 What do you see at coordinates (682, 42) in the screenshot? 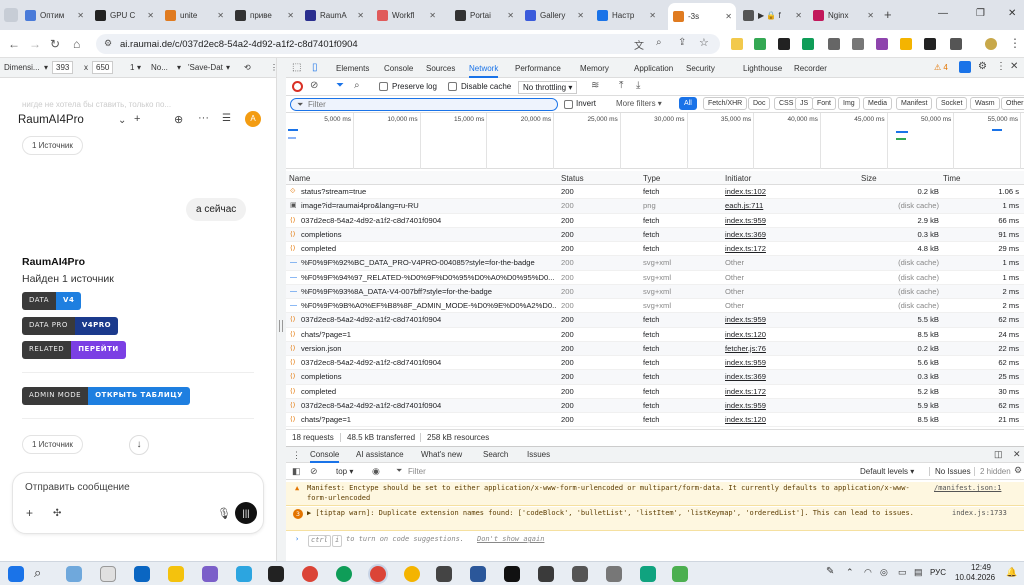
I see `share-icon: ⇪` at bounding box center [682, 42].